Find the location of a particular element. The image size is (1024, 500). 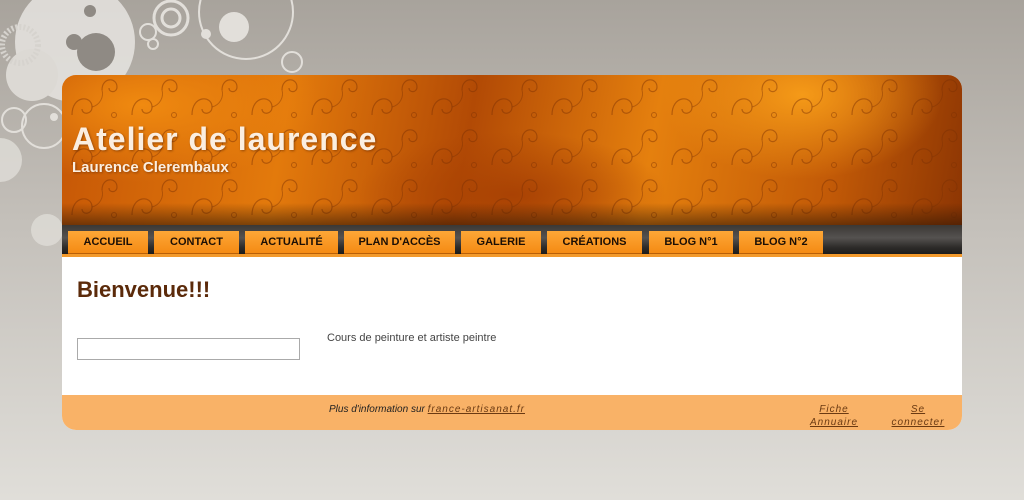

se-connecter-line2: connecter is located at coordinates (918, 422).